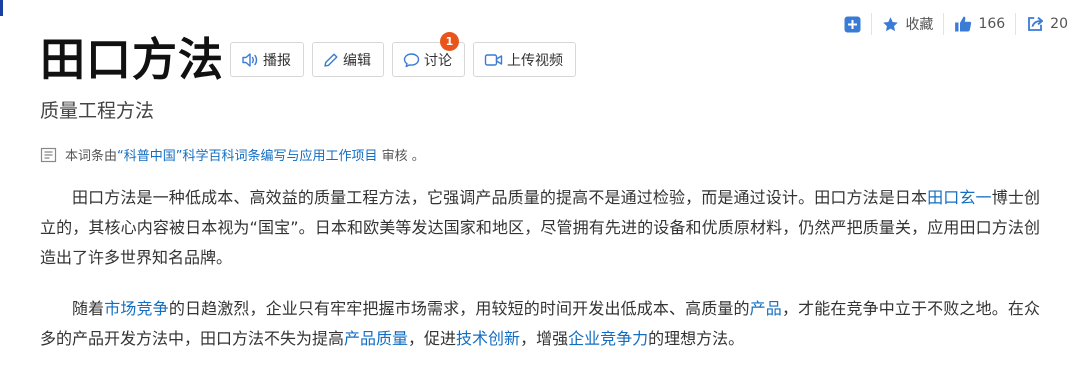 Image resolution: width=1080 pixels, height=379 pixels. What do you see at coordinates (438, 60) in the screenshot?
I see `discuss-label: 讨论` at bounding box center [438, 60].